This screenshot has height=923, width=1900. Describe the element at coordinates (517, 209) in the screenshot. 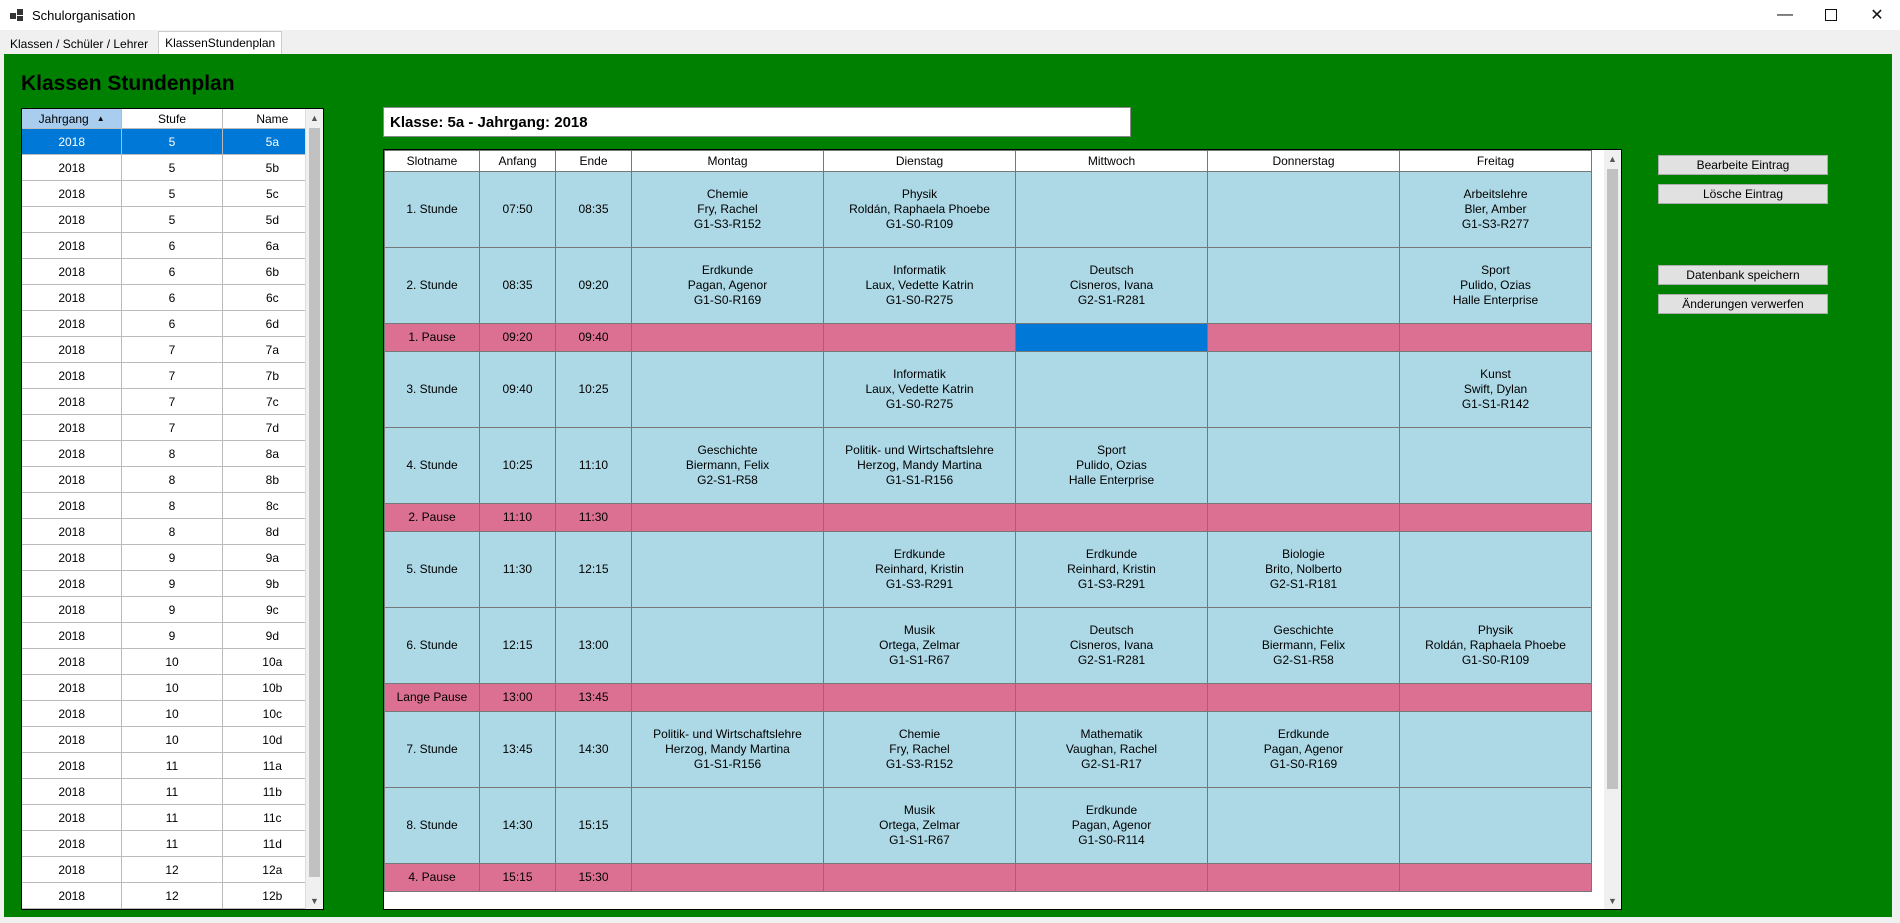

I see `slot-info-cell: 07:50` at that location.